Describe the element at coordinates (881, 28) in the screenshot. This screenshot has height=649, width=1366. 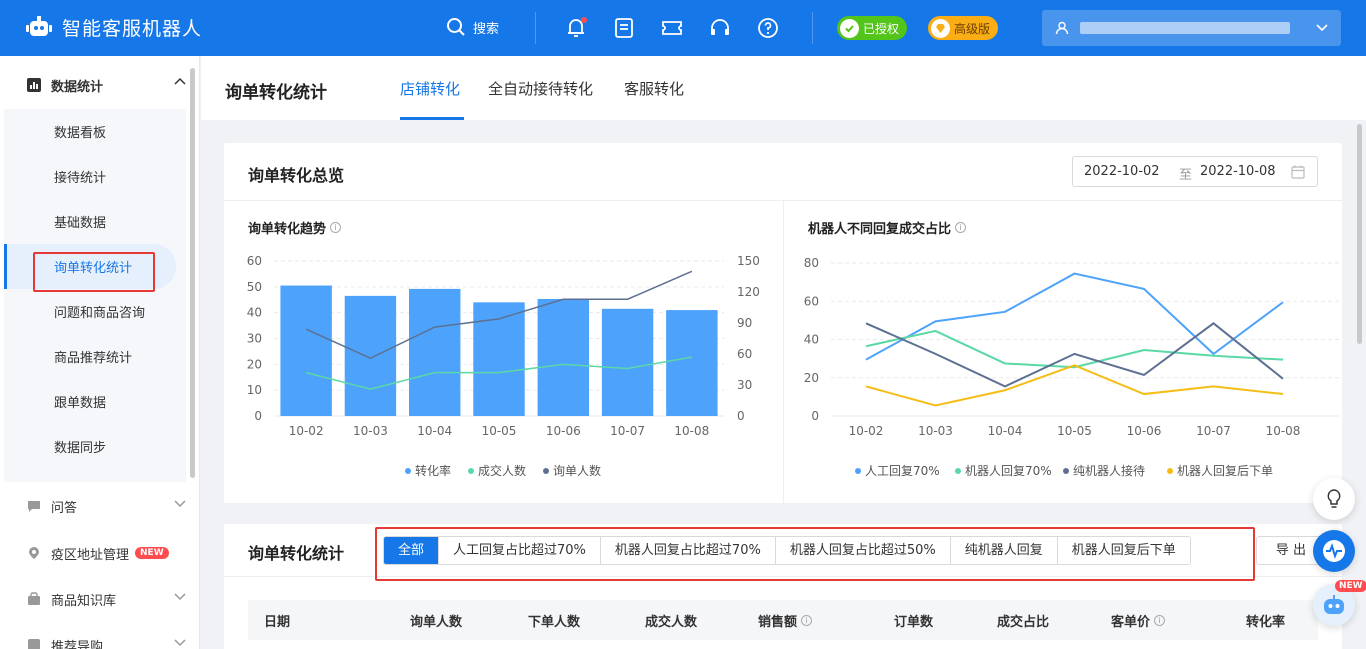
I see `authorized-label: 已授权` at that location.